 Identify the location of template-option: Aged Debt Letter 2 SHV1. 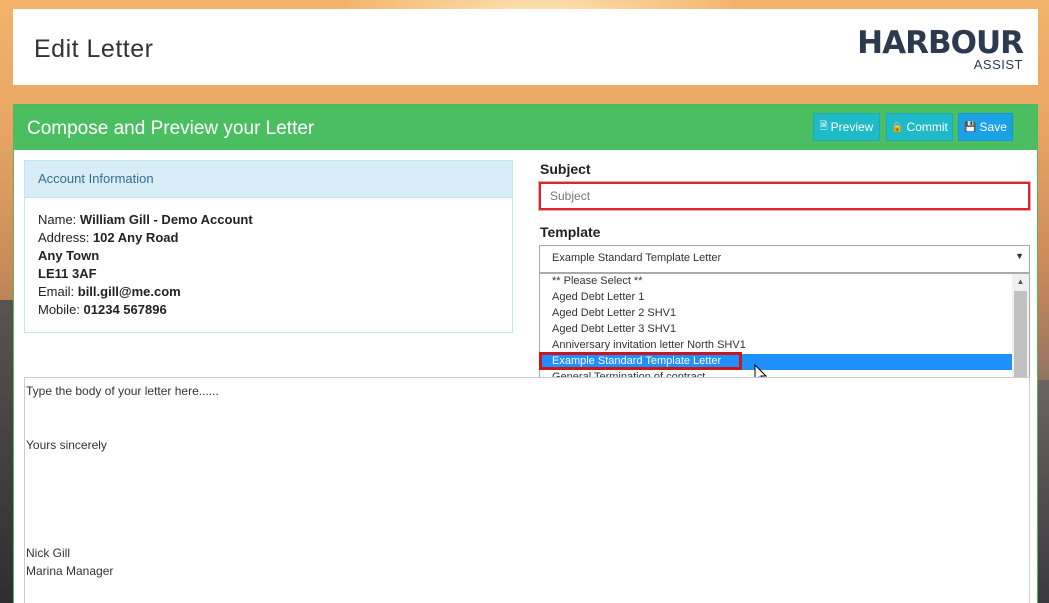
(776, 314).